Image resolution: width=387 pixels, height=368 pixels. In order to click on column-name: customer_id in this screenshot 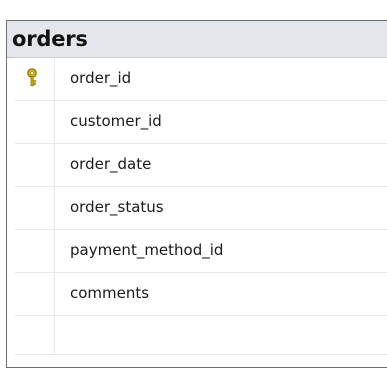, I will do `click(116, 121)`.